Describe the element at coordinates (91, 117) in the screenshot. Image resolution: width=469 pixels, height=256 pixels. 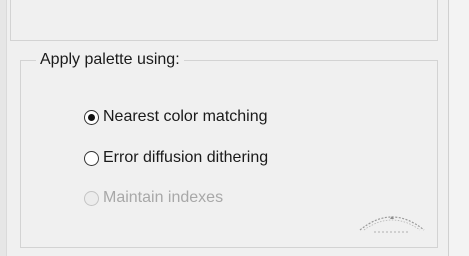
I see `radio-selected-icon` at that location.